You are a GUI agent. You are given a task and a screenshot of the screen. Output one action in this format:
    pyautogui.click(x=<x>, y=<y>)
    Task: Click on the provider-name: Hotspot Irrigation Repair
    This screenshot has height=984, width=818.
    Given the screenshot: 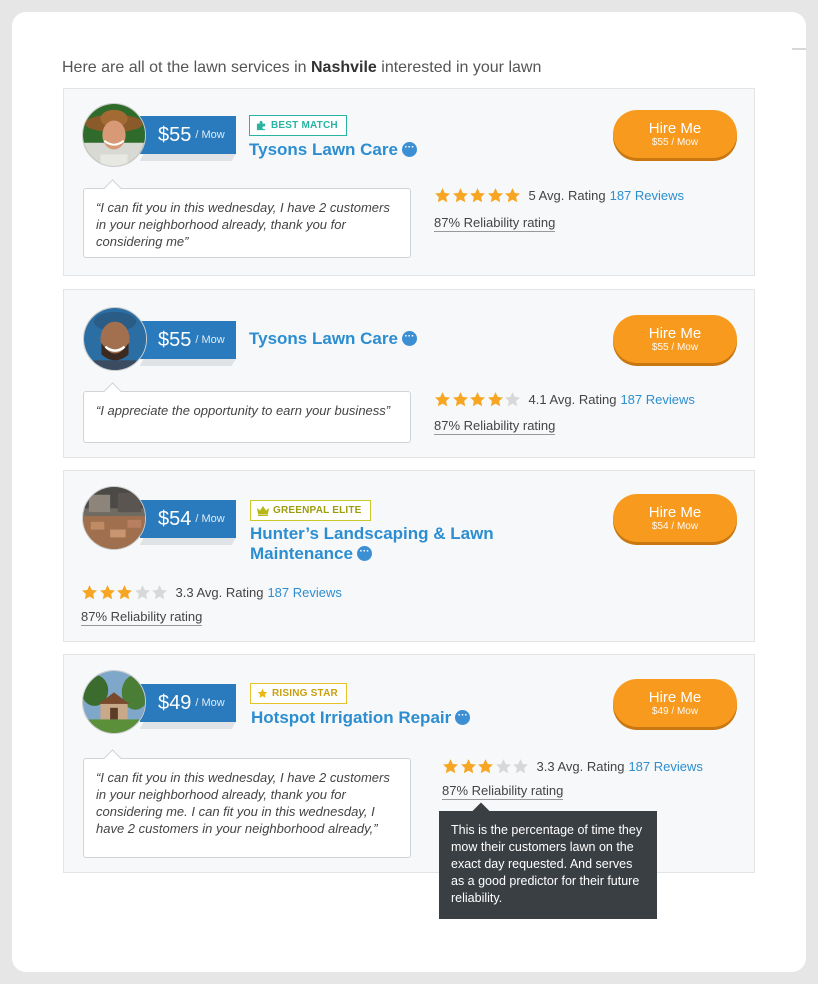 What is the action you would take?
    pyautogui.click(x=361, y=718)
    